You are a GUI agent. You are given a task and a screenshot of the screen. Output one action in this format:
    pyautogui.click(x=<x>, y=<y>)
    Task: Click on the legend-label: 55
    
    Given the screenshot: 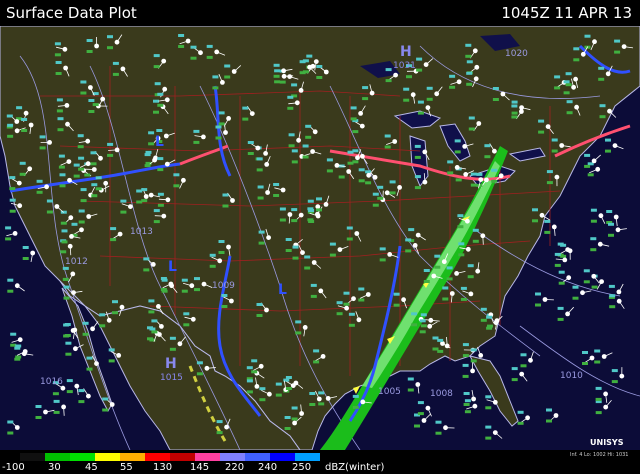 What is the action you would take?
    pyautogui.click(x=126, y=467)
    